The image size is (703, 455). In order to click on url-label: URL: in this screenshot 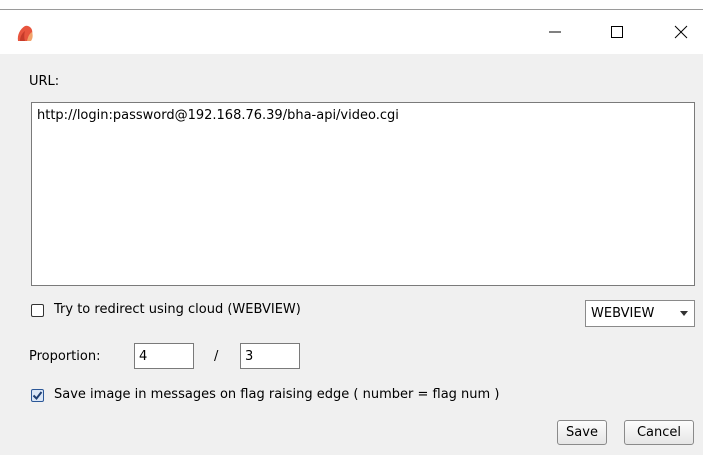, I will do `click(44, 81)`.